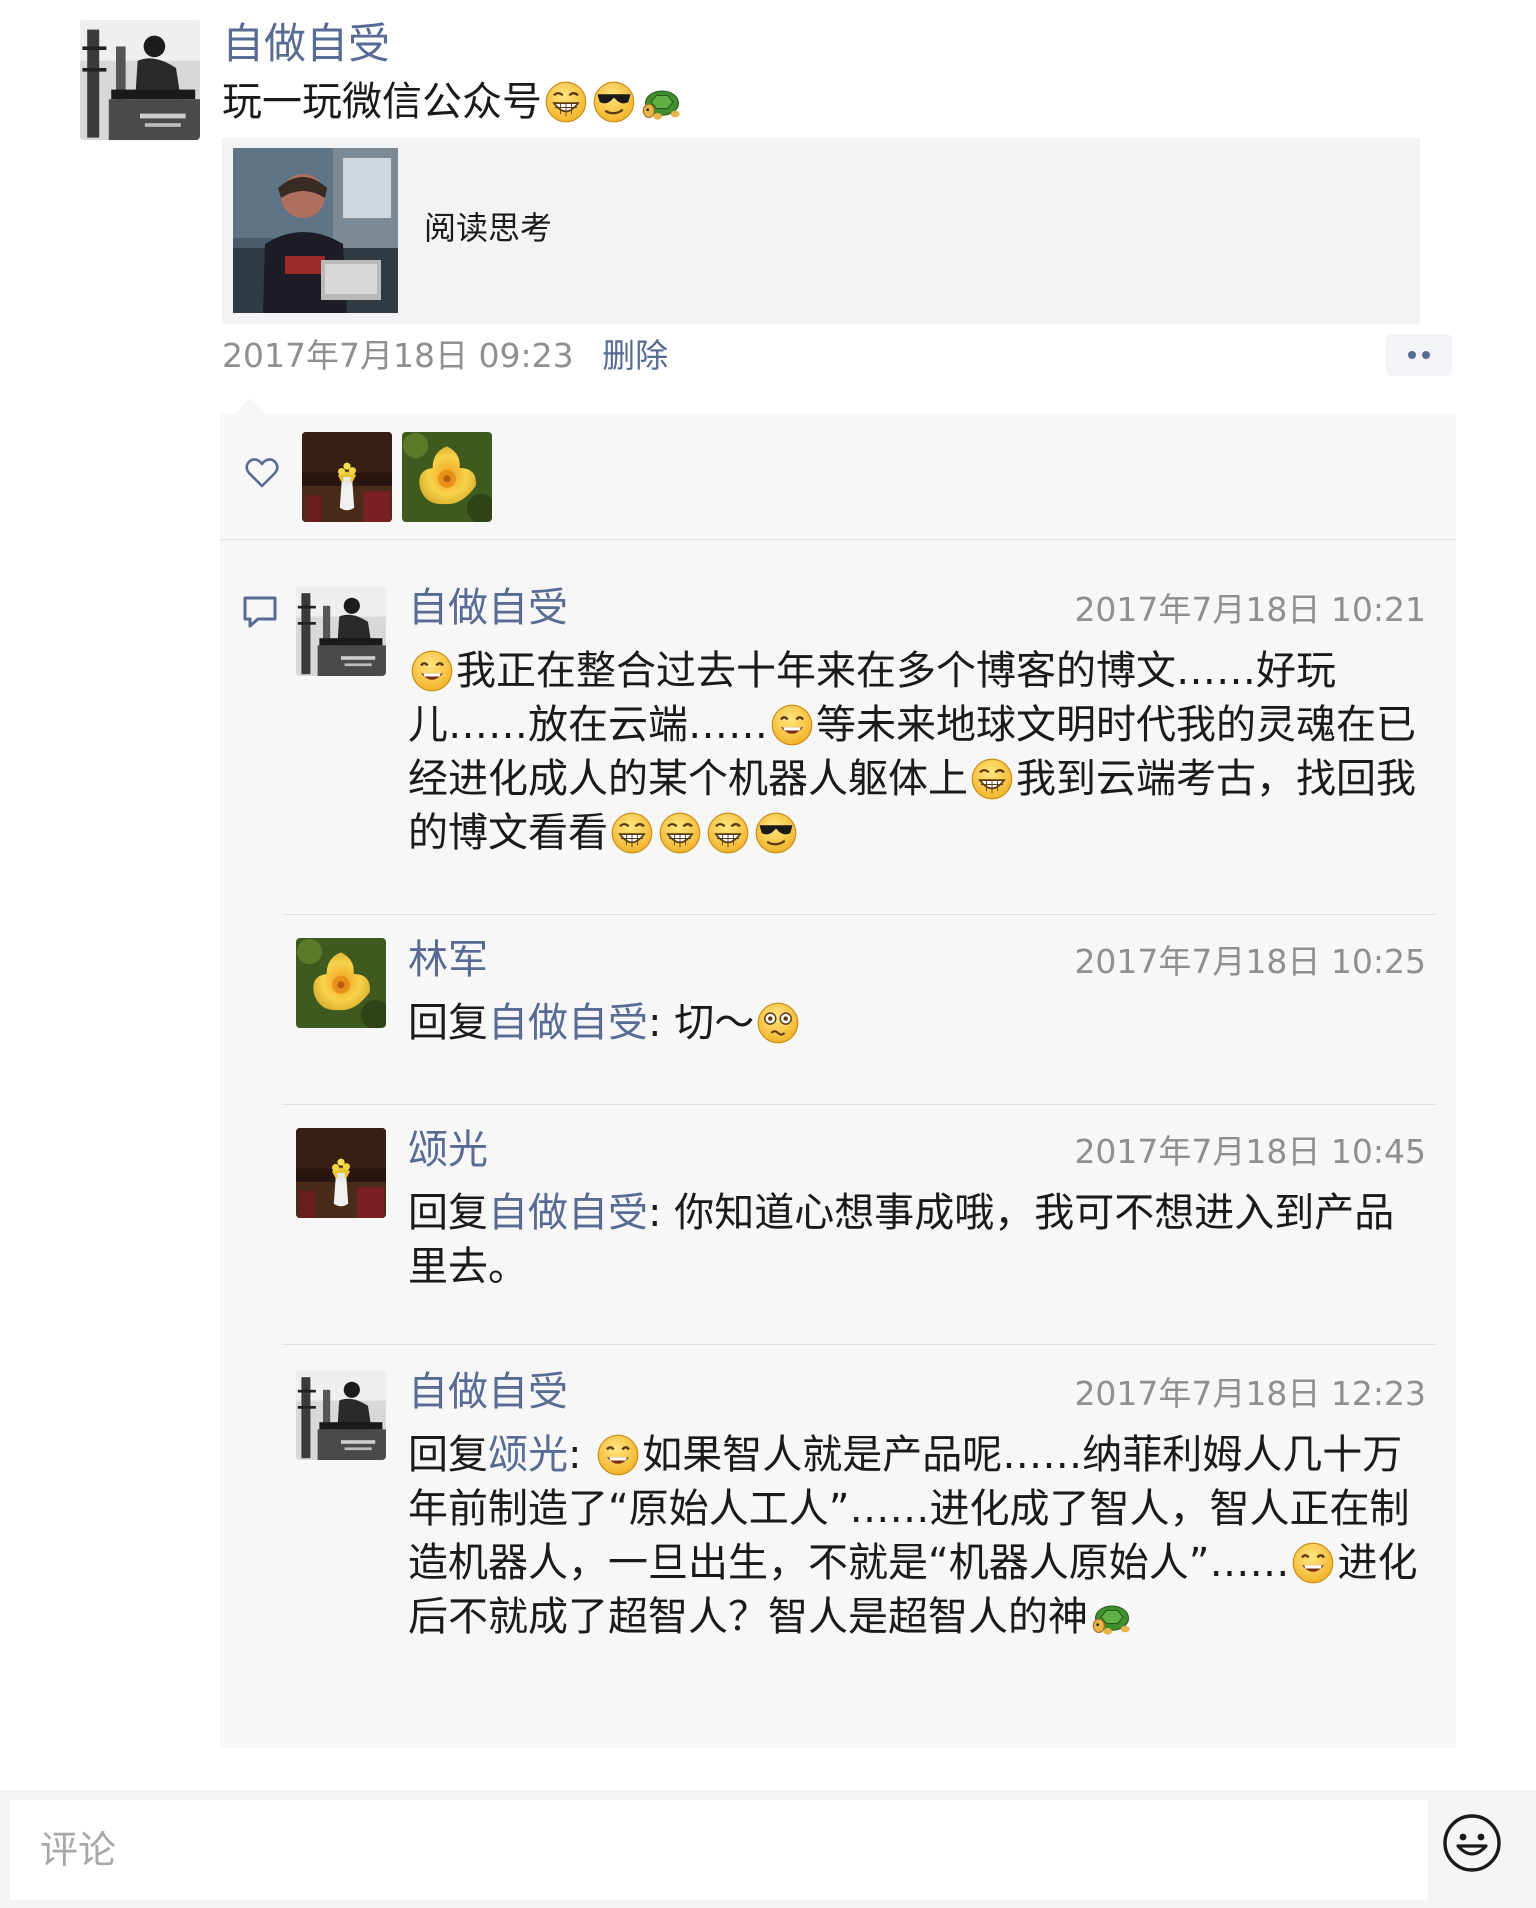 The height and width of the screenshot is (1908, 1536). What do you see at coordinates (250, 406) in the screenshot?
I see `panel-pointer` at bounding box center [250, 406].